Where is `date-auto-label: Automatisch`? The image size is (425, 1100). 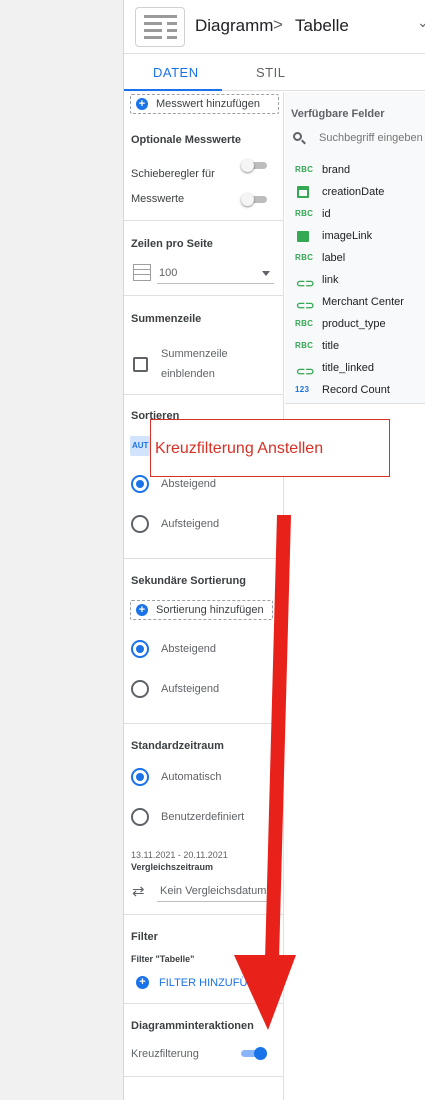 date-auto-label: Automatisch is located at coordinates (191, 777).